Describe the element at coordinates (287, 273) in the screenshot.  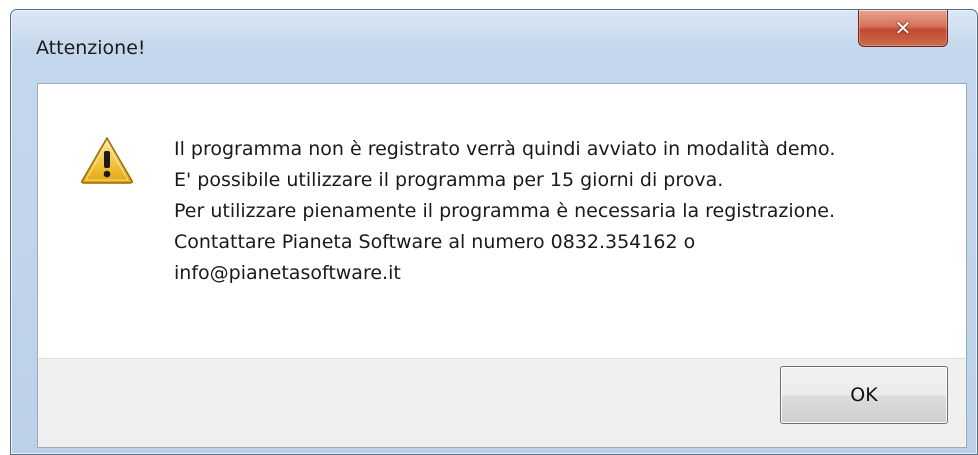
I see `message-line: info@pianetasoftware.it` at that location.